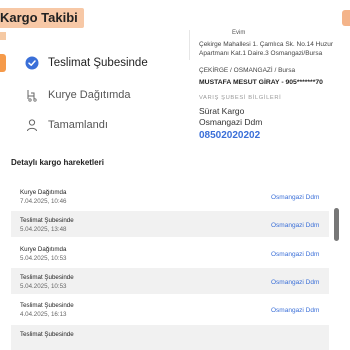  I want to click on step-label: Teslimat Şubesinde, so click(98, 63).